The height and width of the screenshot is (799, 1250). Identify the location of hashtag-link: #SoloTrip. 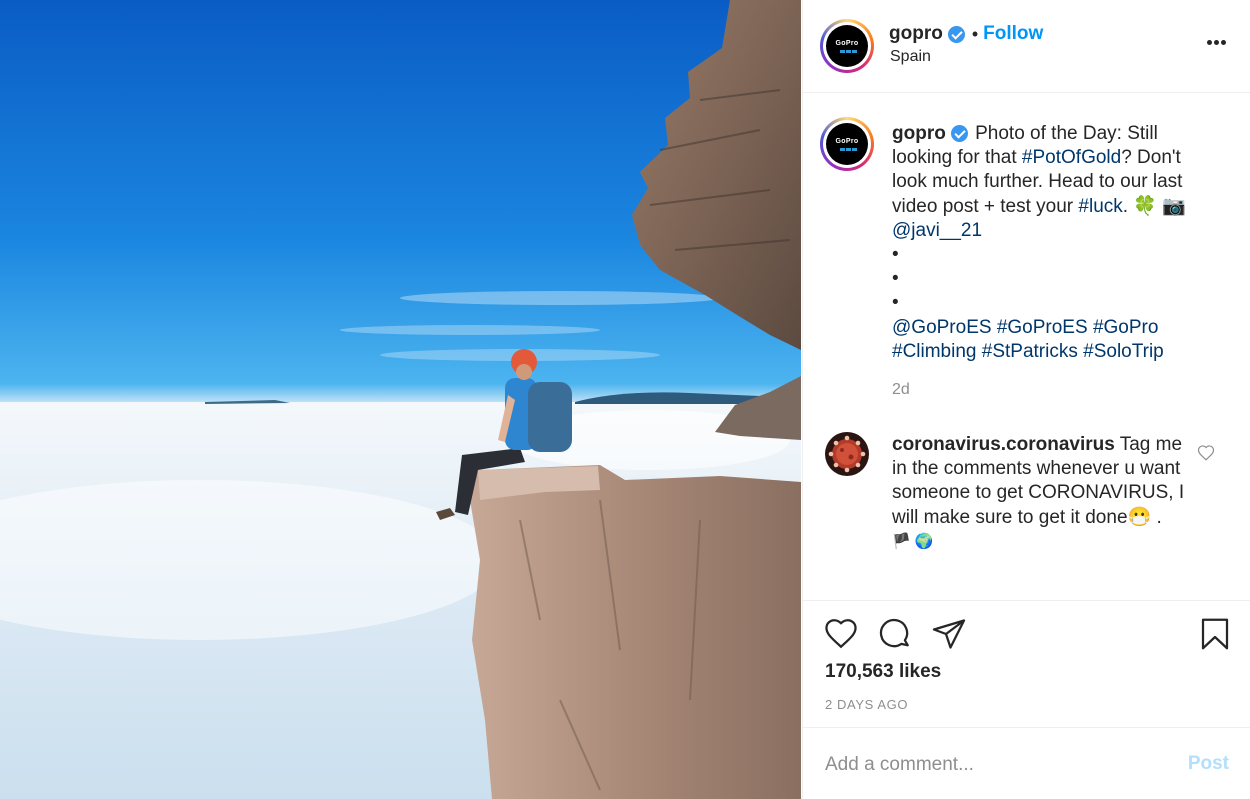
(1123, 351).